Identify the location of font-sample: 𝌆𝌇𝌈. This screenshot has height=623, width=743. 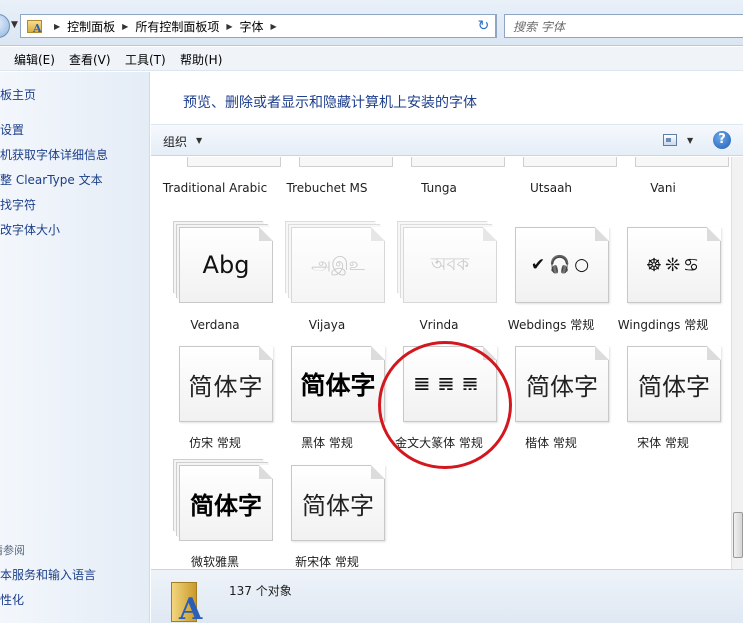
(450, 384).